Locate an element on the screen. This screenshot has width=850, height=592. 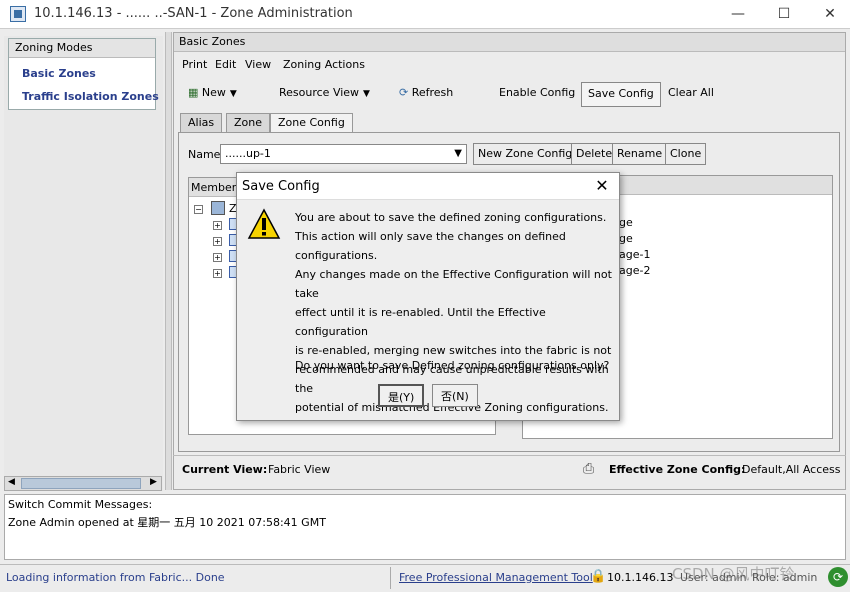
refresh-button: ⟳ Refresh is located at coordinates (426, 94).